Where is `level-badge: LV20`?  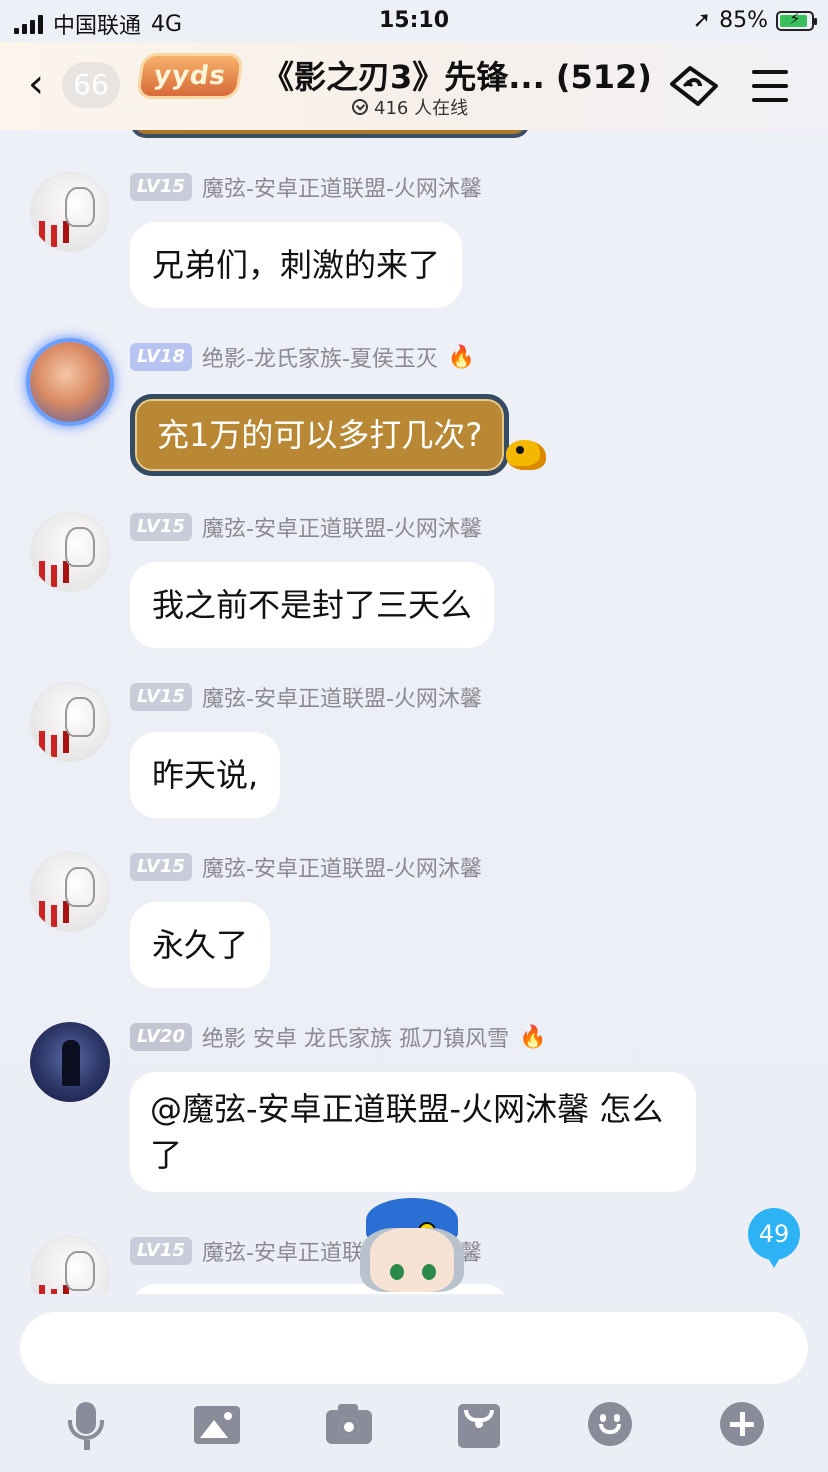 level-badge: LV20 is located at coordinates (161, 1037).